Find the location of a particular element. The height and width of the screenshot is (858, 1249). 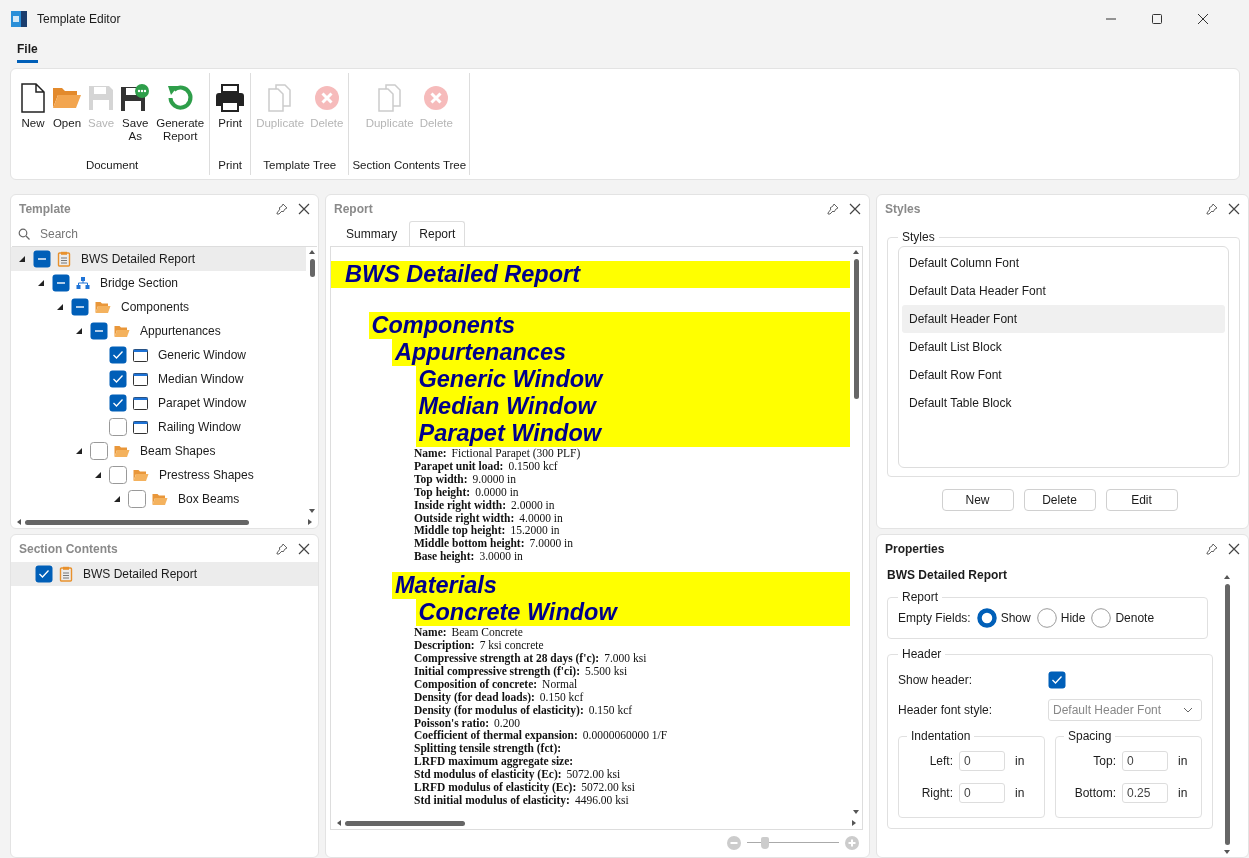

radio-label: Denote is located at coordinates (1135, 618).